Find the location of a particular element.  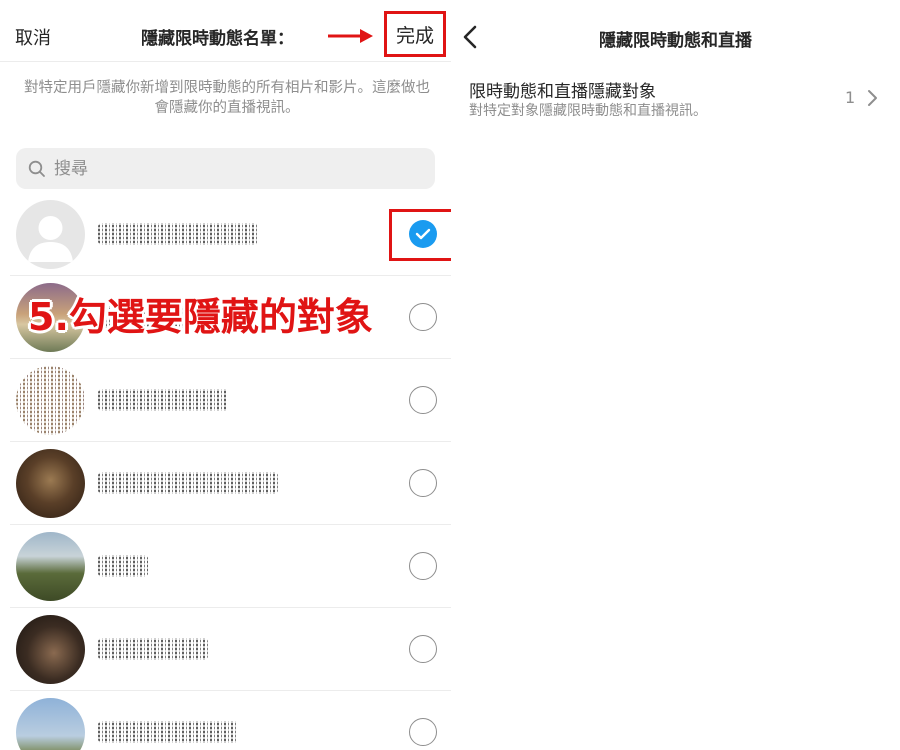

settings-title: 隱藏限時動態和直播 is located at coordinates (675, 41).